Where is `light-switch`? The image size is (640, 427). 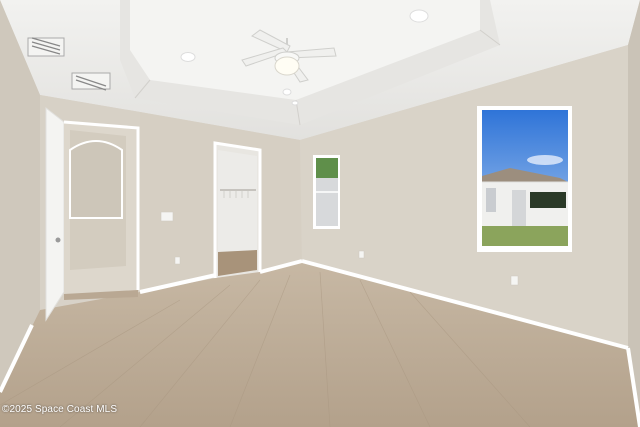
light-switch is located at coordinates (167, 216).